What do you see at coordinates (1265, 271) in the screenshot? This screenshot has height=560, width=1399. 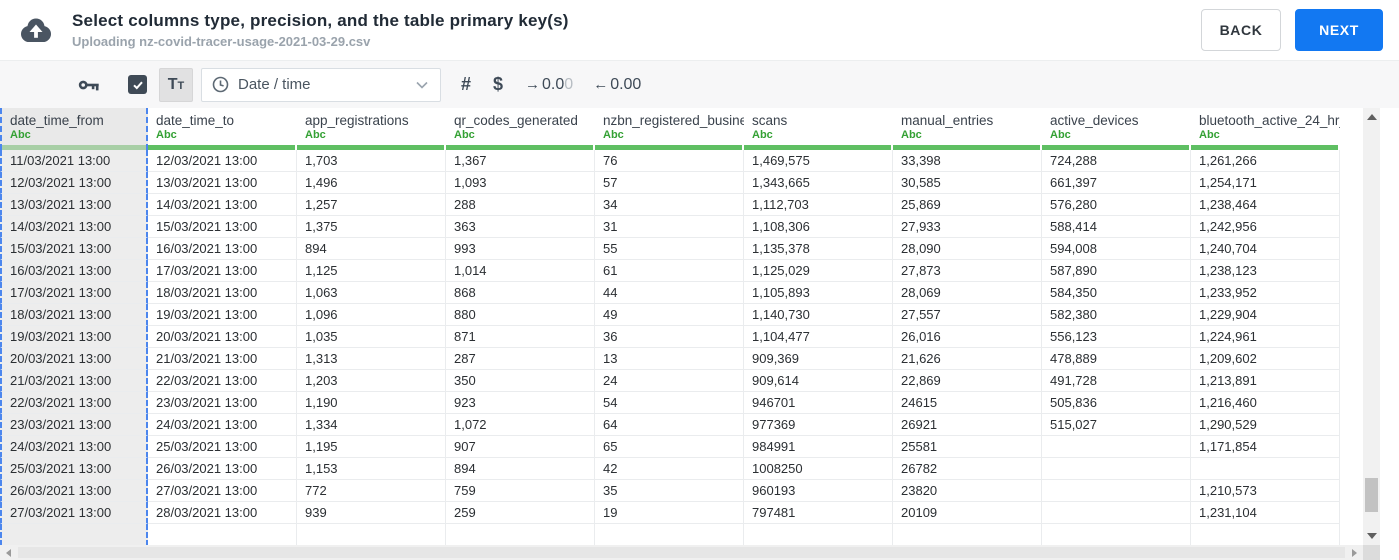 I see `table-cell: 1,238,123` at bounding box center [1265, 271].